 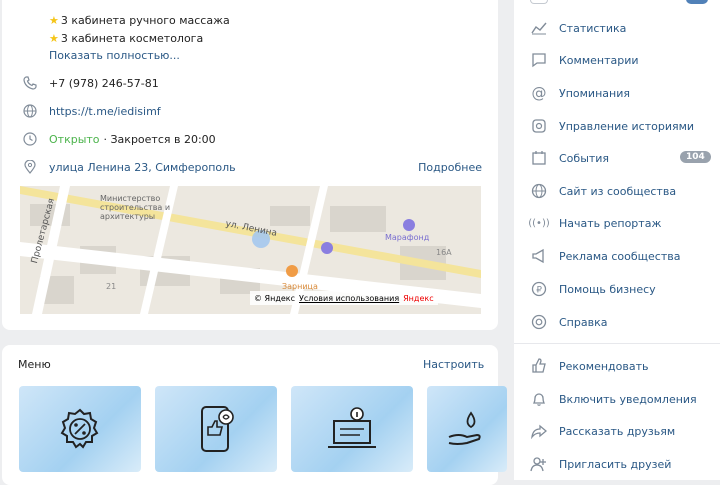 What do you see at coordinates (617, 343) in the screenshot?
I see `sidebar-divider` at bounding box center [617, 343].